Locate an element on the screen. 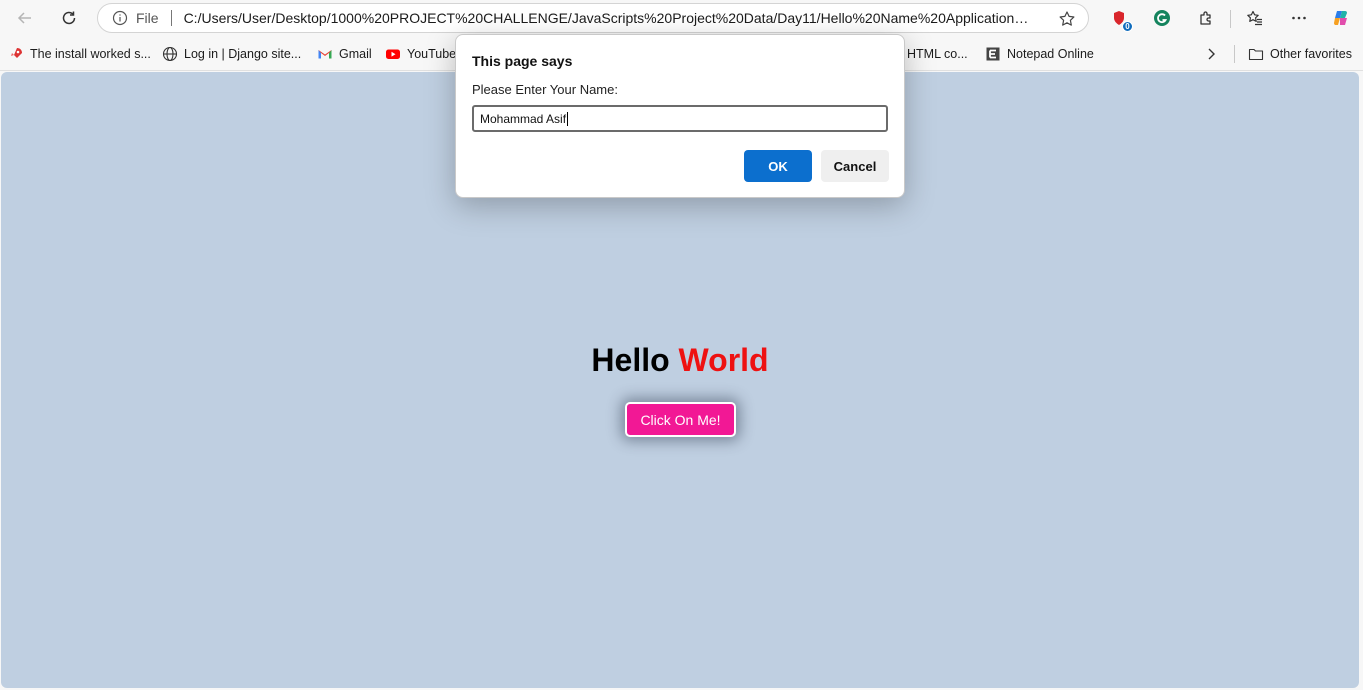  address-scheme-label: File is located at coordinates (147, 18).